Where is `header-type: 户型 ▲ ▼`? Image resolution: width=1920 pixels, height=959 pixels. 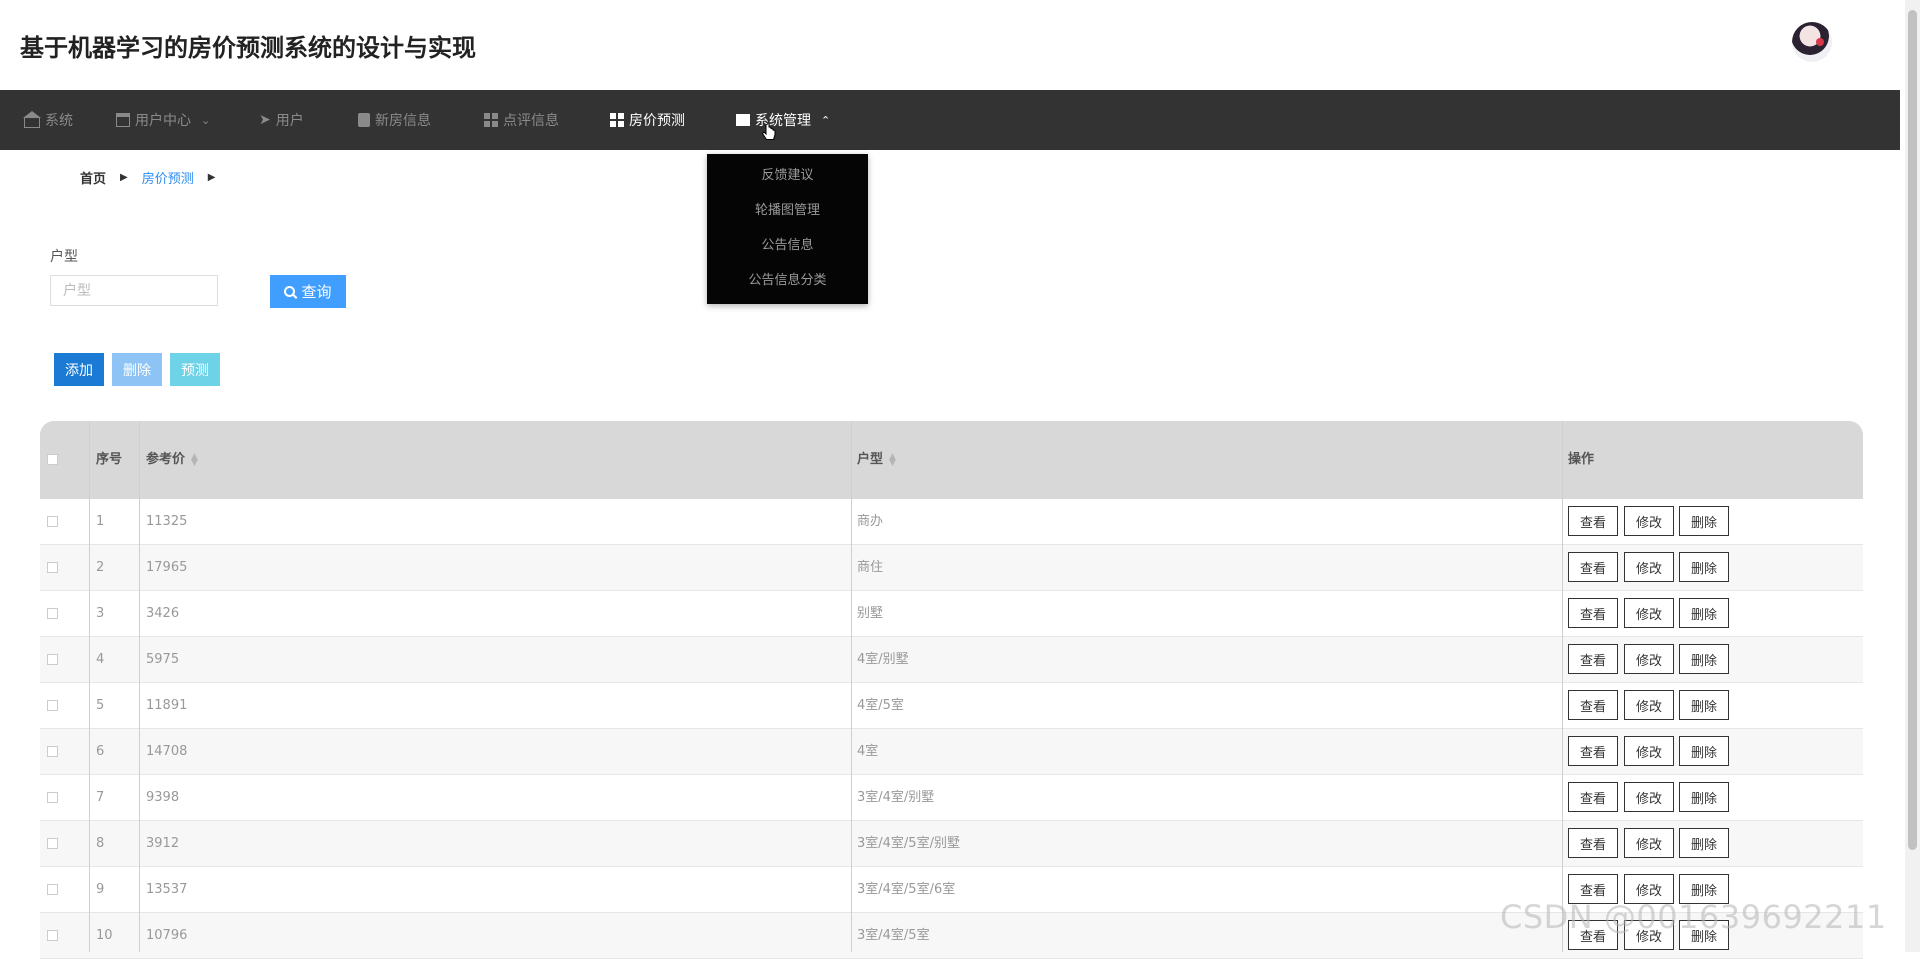
header-type: 户型 ▲ ▼ is located at coordinates (876, 460).